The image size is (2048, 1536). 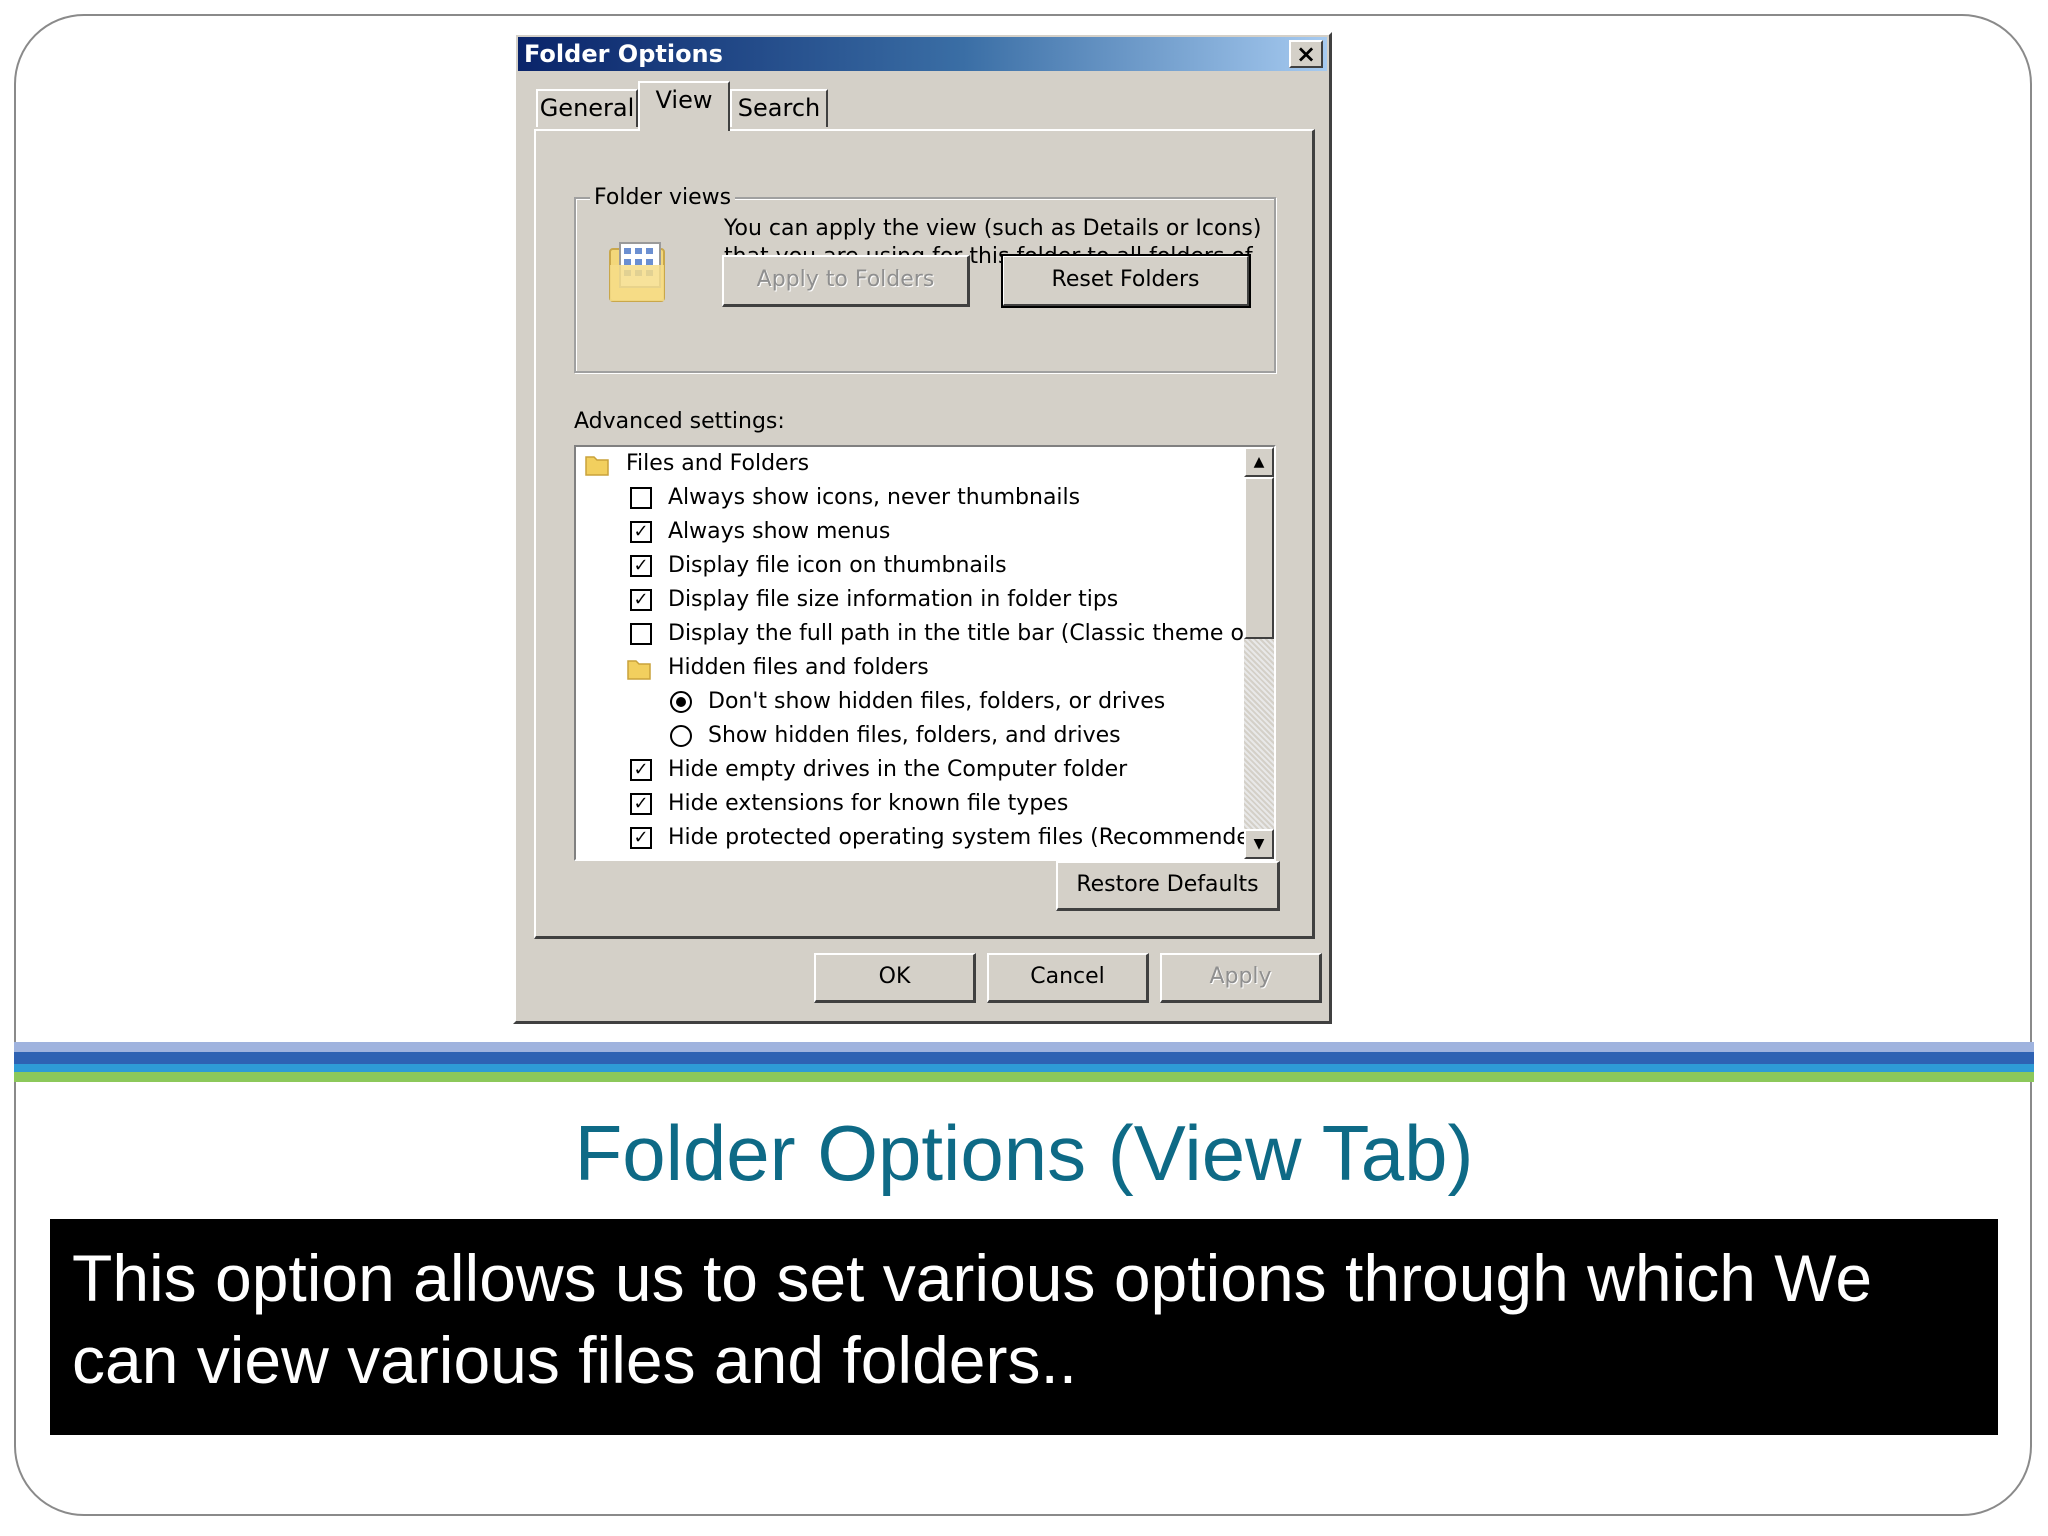 What do you see at coordinates (641, 532) in the screenshot?
I see `checkbox-always-show-menus: ✓` at bounding box center [641, 532].